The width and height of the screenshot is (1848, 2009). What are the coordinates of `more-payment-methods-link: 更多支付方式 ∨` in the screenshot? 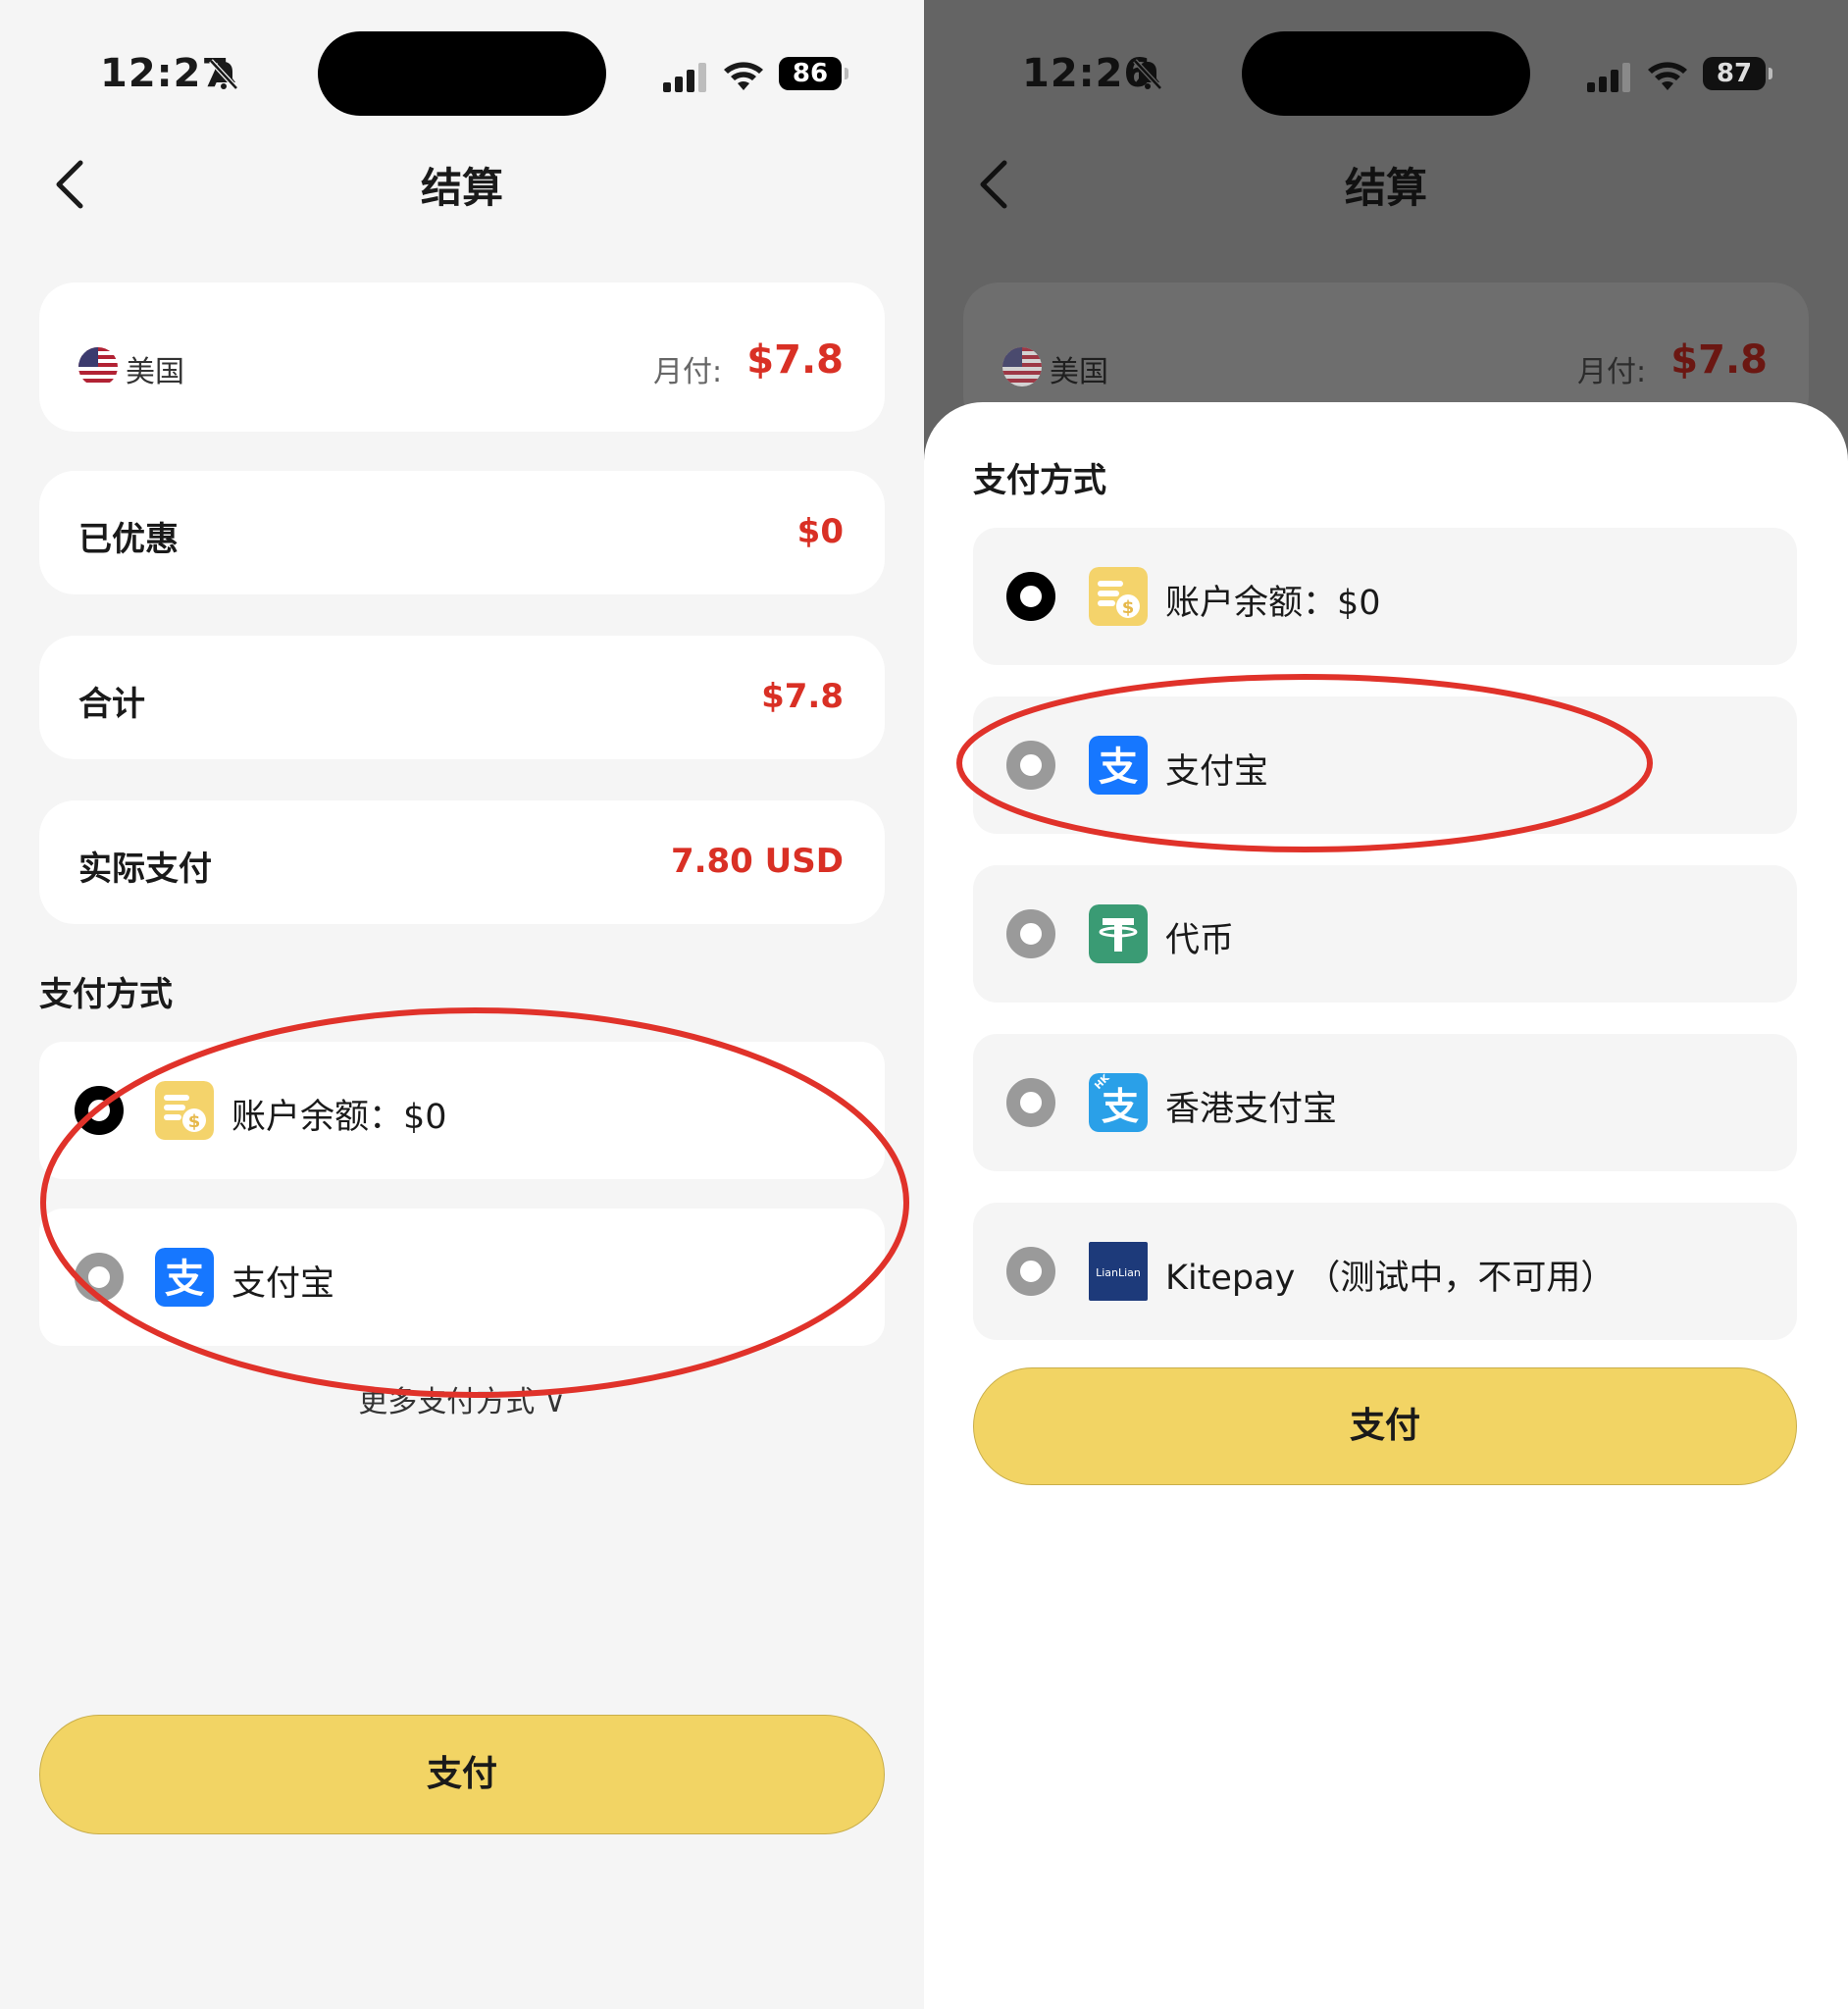 It's located at (462, 1398).